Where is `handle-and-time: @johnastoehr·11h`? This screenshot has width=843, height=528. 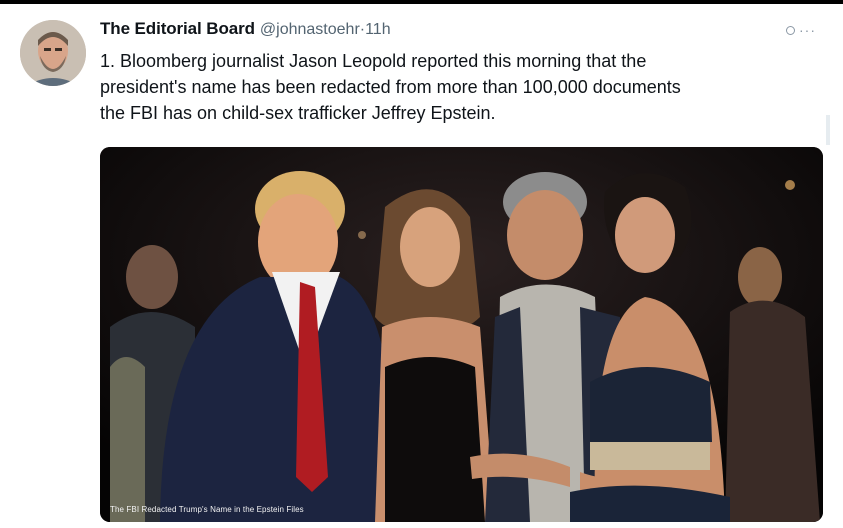 handle-and-time: @johnastoehr·11h is located at coordinates (325, 30).